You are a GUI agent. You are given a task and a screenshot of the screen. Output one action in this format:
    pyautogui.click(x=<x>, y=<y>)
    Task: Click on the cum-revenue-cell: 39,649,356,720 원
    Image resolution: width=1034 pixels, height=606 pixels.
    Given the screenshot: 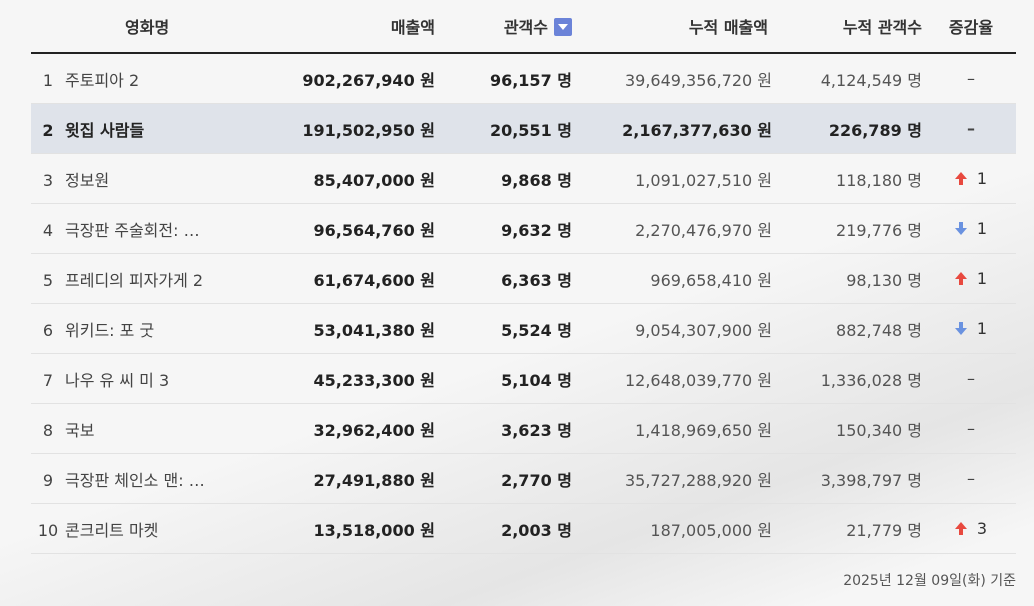 What is the action you would take?
    pyautogui.click(x=676, y=78)
    